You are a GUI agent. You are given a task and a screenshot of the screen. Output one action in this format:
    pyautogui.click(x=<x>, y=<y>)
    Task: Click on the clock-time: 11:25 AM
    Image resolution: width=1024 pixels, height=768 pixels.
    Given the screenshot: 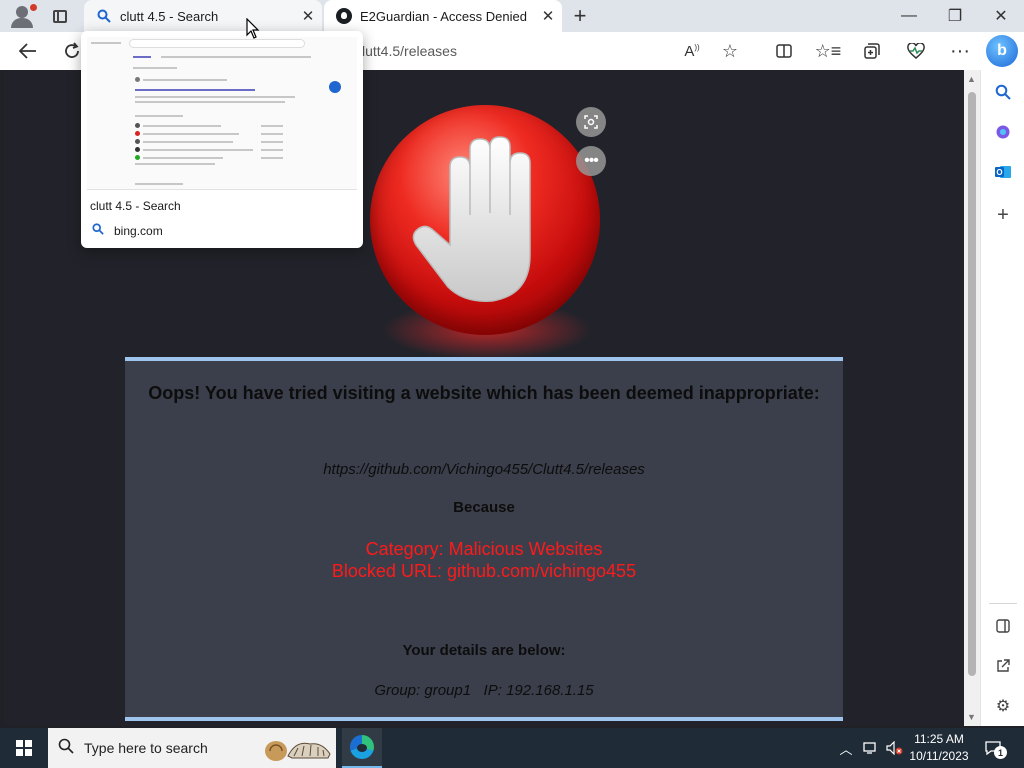 What is the action you would take?
    pyautogui.click(x=939, y=739)
    